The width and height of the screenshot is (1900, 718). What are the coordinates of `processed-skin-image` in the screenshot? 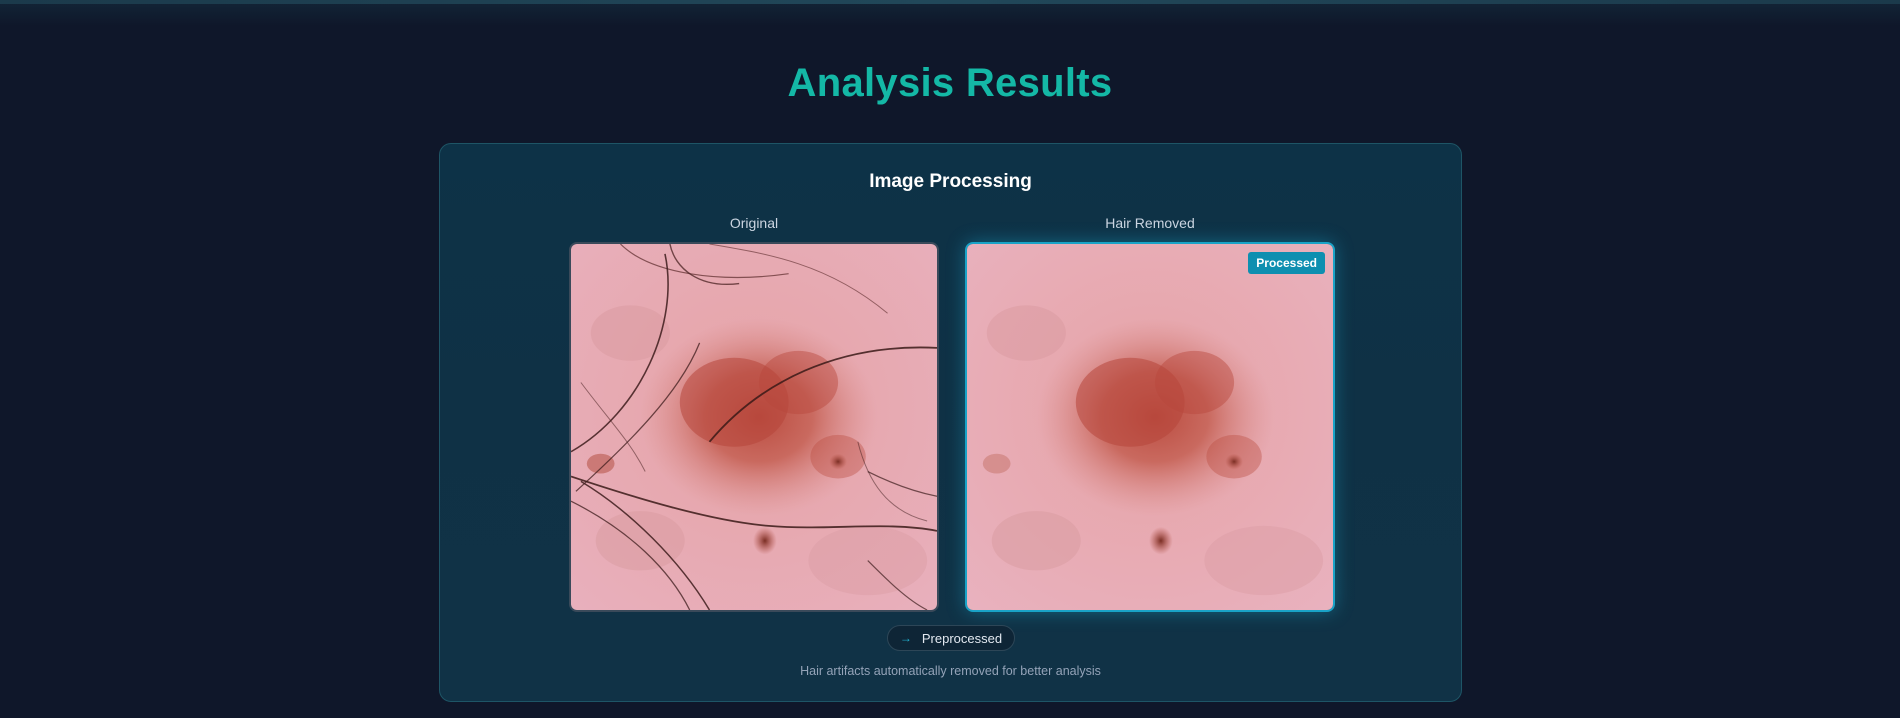 It's located at (1150, 427).